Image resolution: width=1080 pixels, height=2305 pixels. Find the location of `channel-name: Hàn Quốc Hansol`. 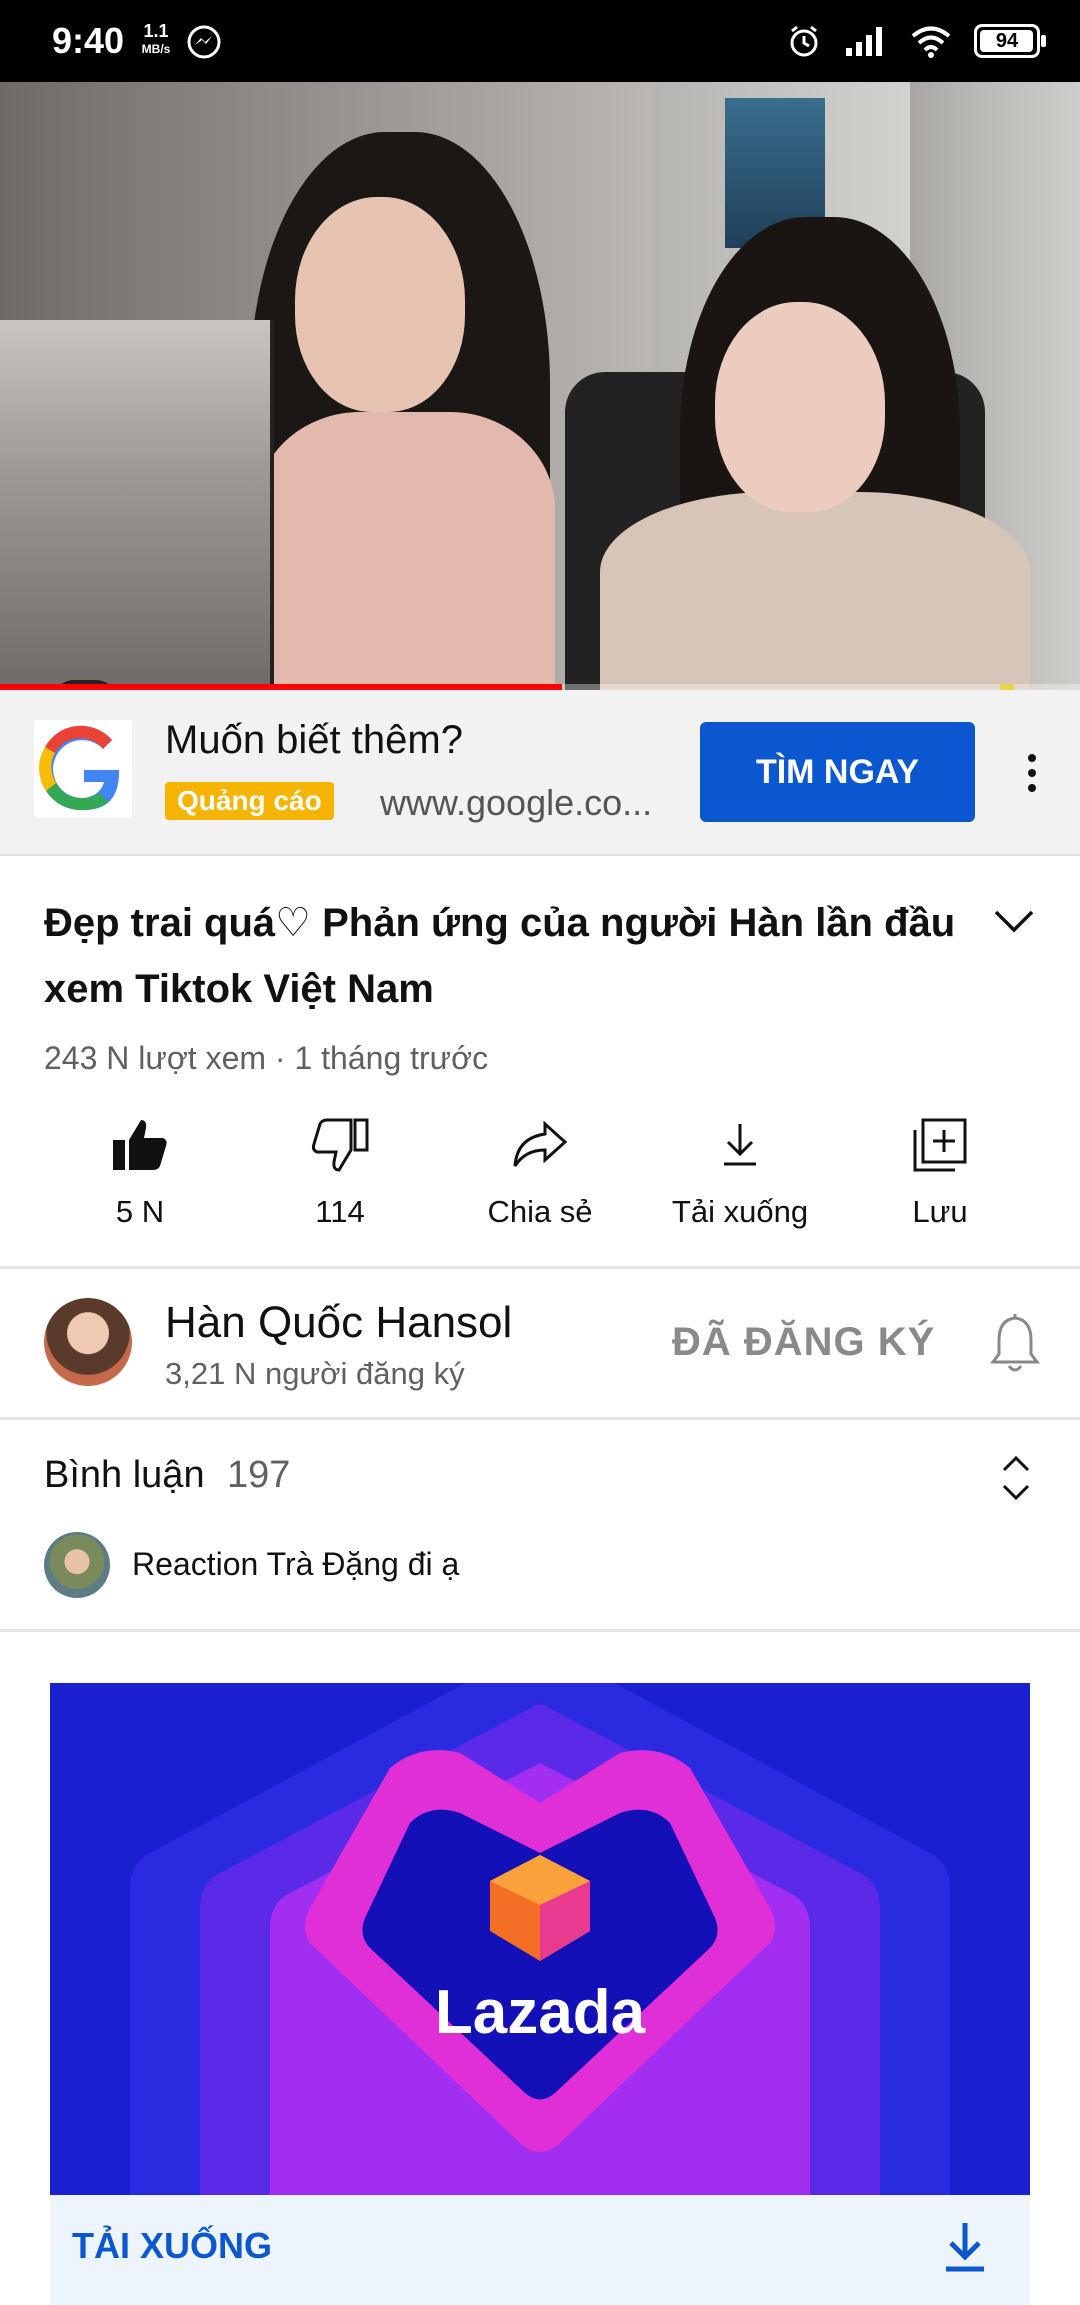

channel-name: Hàn Quốc Hansol is located at coordinates (338, 1323).